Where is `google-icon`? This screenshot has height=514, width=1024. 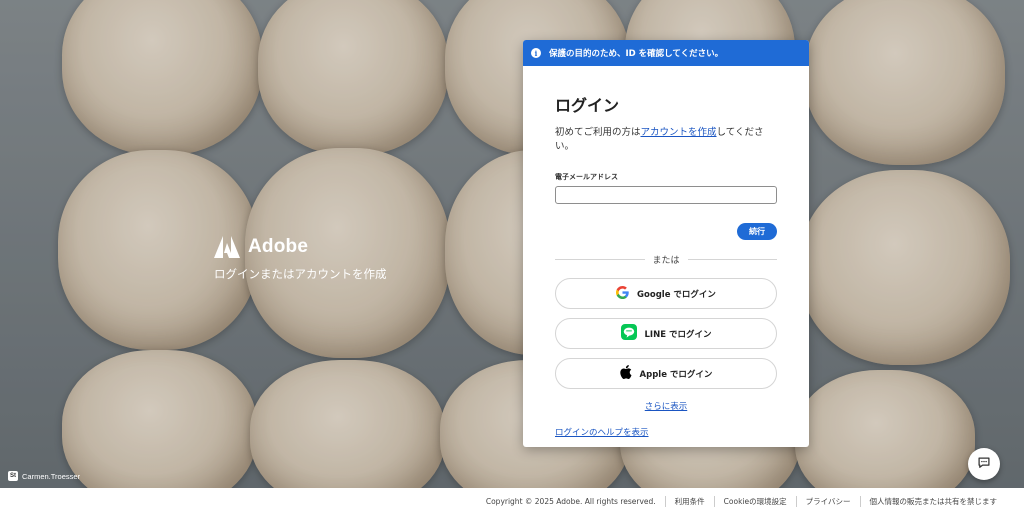 google-icon is located at coordinates (622, 293).